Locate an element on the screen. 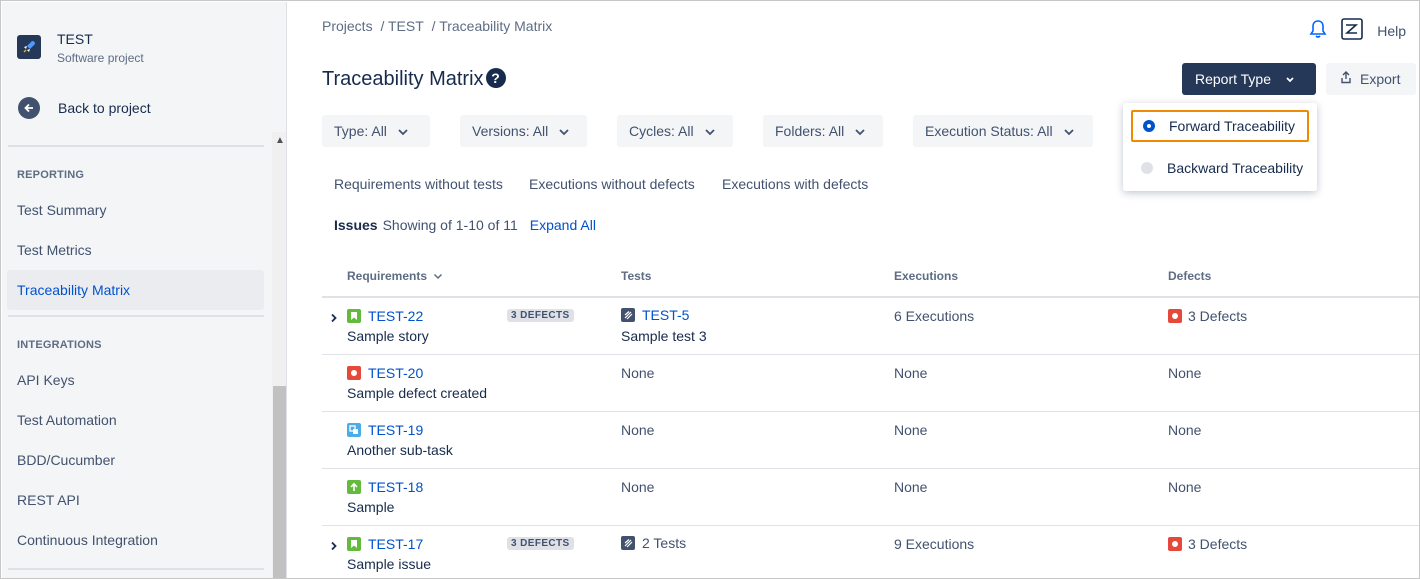 Image resolution: width=1420 pixels, height=579 pixels. filter-execution-status: Execution Status: All is located at coordinates (1003, 131).